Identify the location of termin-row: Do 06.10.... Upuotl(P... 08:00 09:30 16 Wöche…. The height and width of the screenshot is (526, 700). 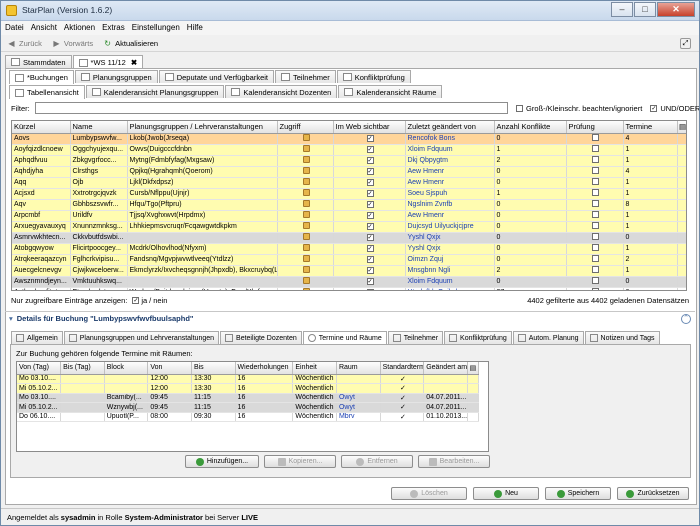
(248, 417).